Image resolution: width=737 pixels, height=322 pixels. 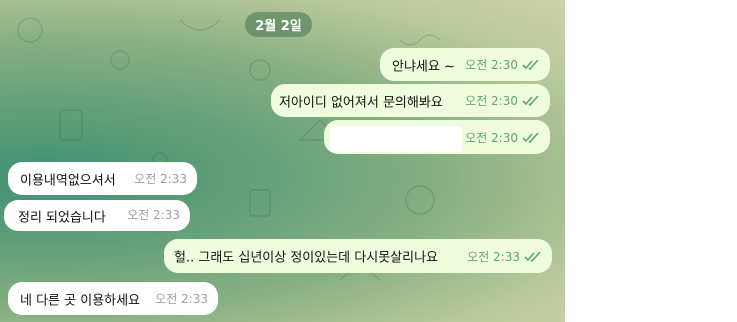 I want to click on message-text: 이용내역없으셔서, so click(x=68, y=180).